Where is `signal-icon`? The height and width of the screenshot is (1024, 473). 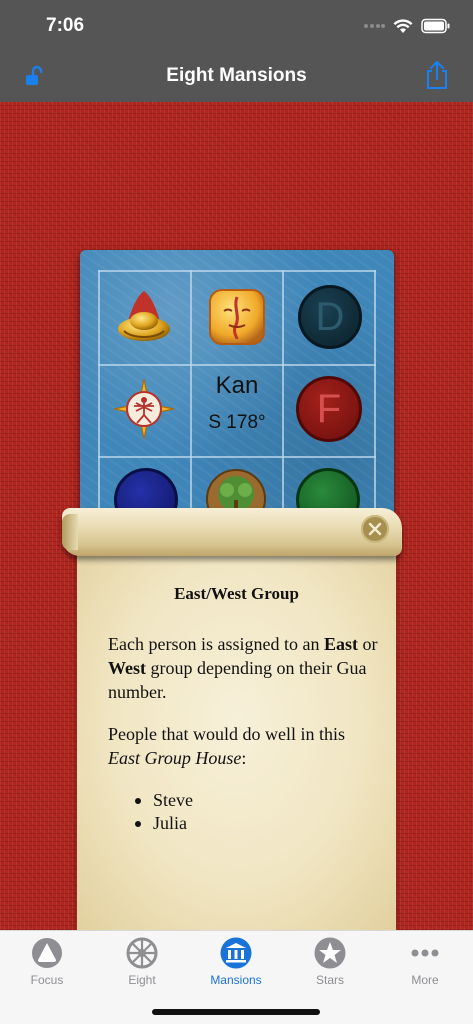 signal-icon is located at coordinates (374, 26).